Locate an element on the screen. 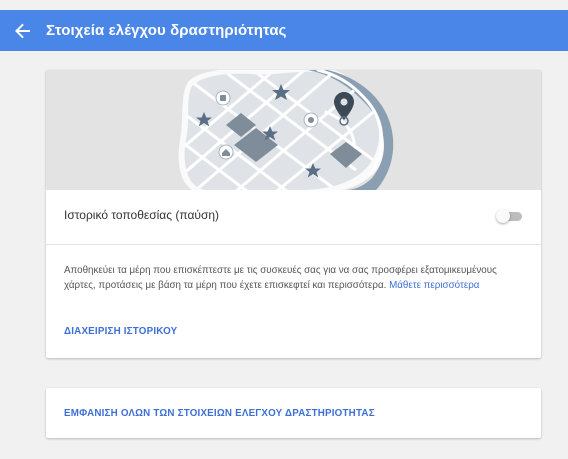 This screenshot has width=568, height=459. toggle-knob is located at coordinates (503, 216).